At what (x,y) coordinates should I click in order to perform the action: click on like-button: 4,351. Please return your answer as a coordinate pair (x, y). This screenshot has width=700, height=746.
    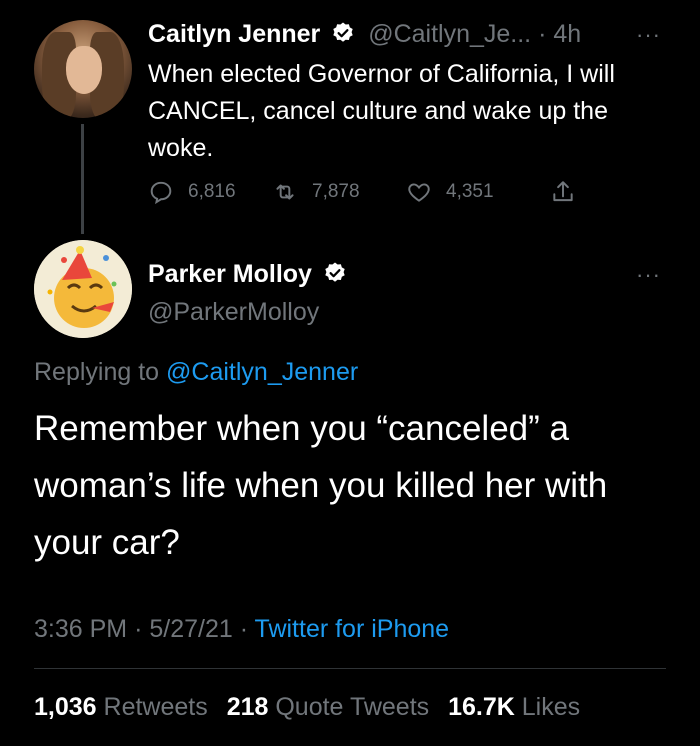
    Looking at the image, I should click on (450, 192).